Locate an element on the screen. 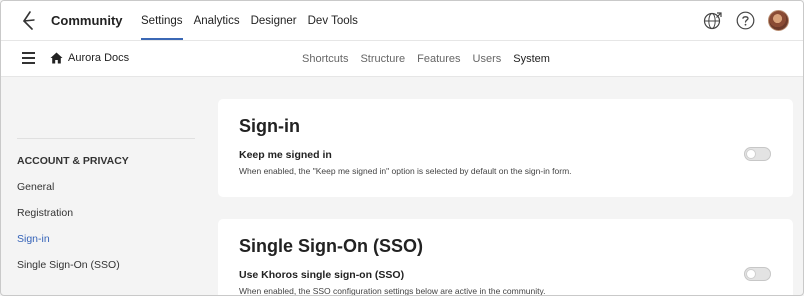  breadcrumb: Aurora Docs is located at coordinates (98, 58).